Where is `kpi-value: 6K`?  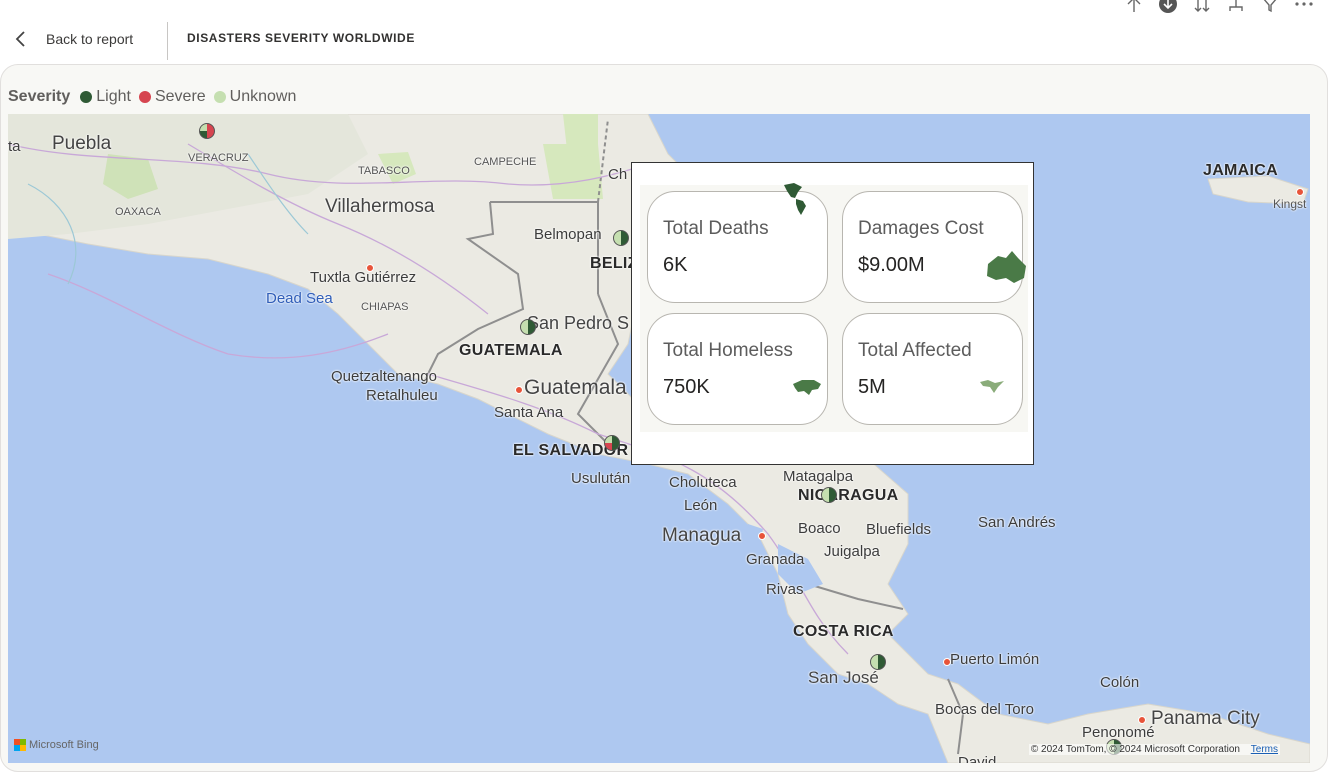 kpi-value: 6K is located at coordinates (675, 265).